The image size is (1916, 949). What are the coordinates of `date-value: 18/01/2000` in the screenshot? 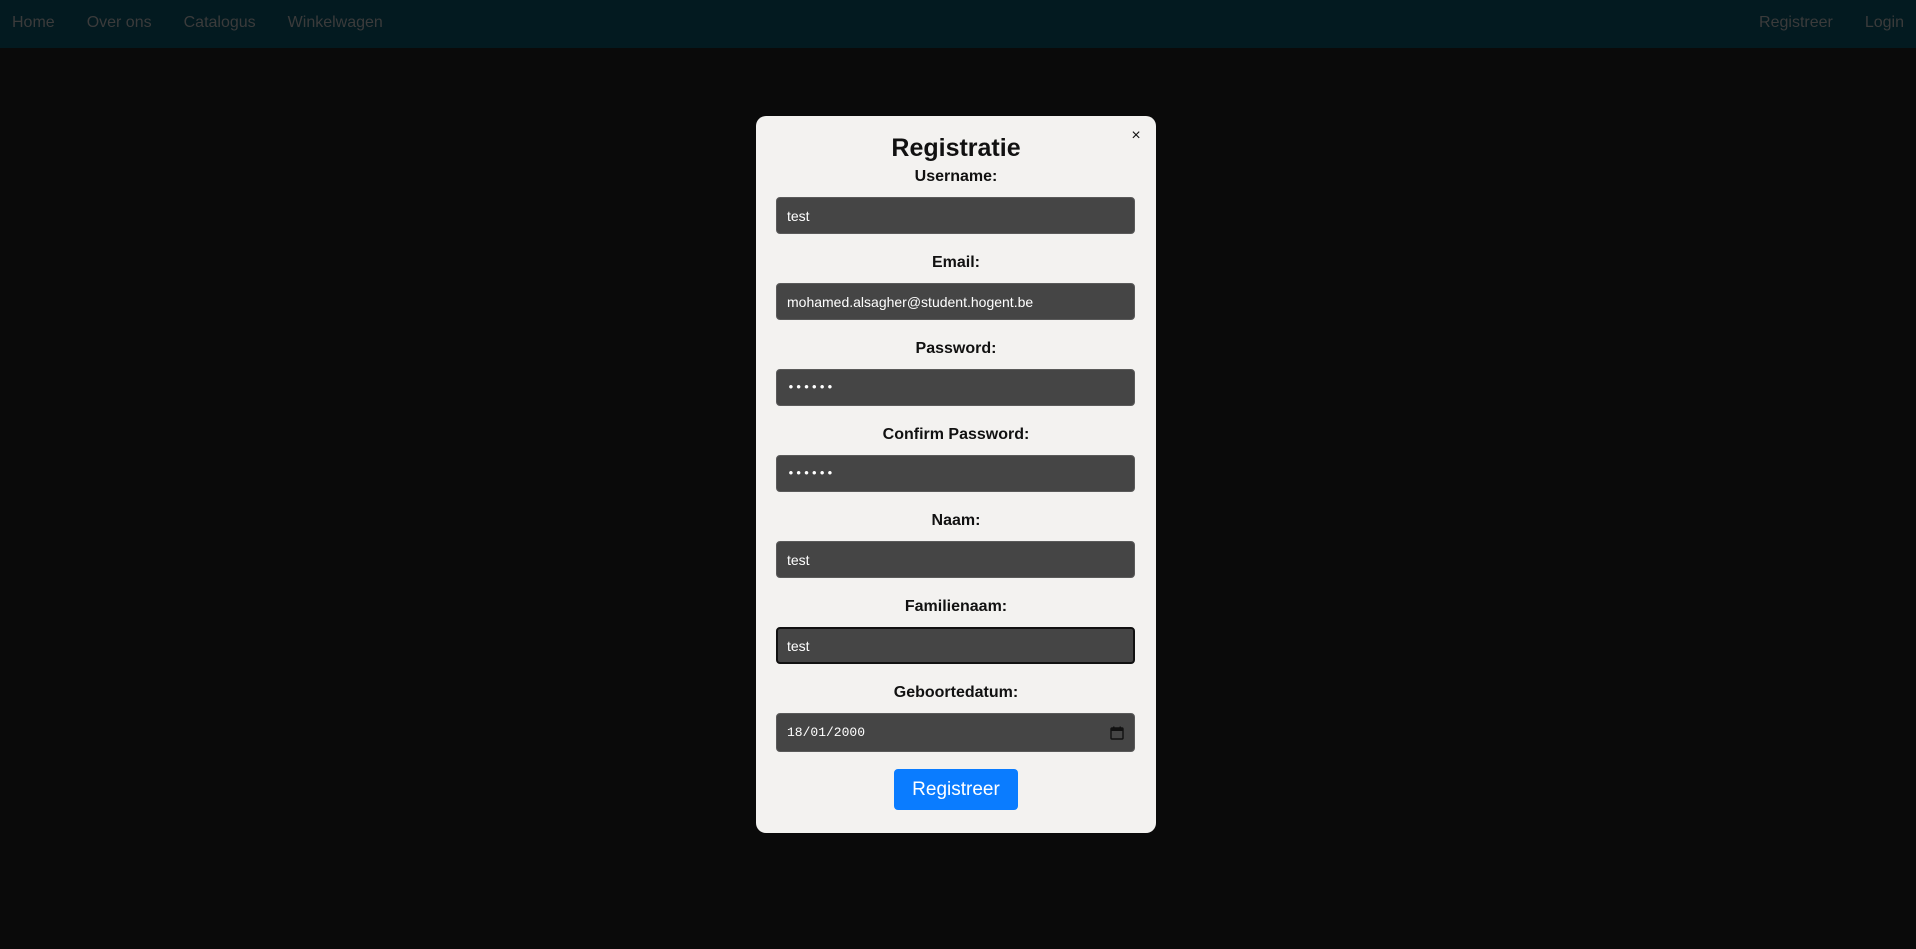 It's located at (826, 732).